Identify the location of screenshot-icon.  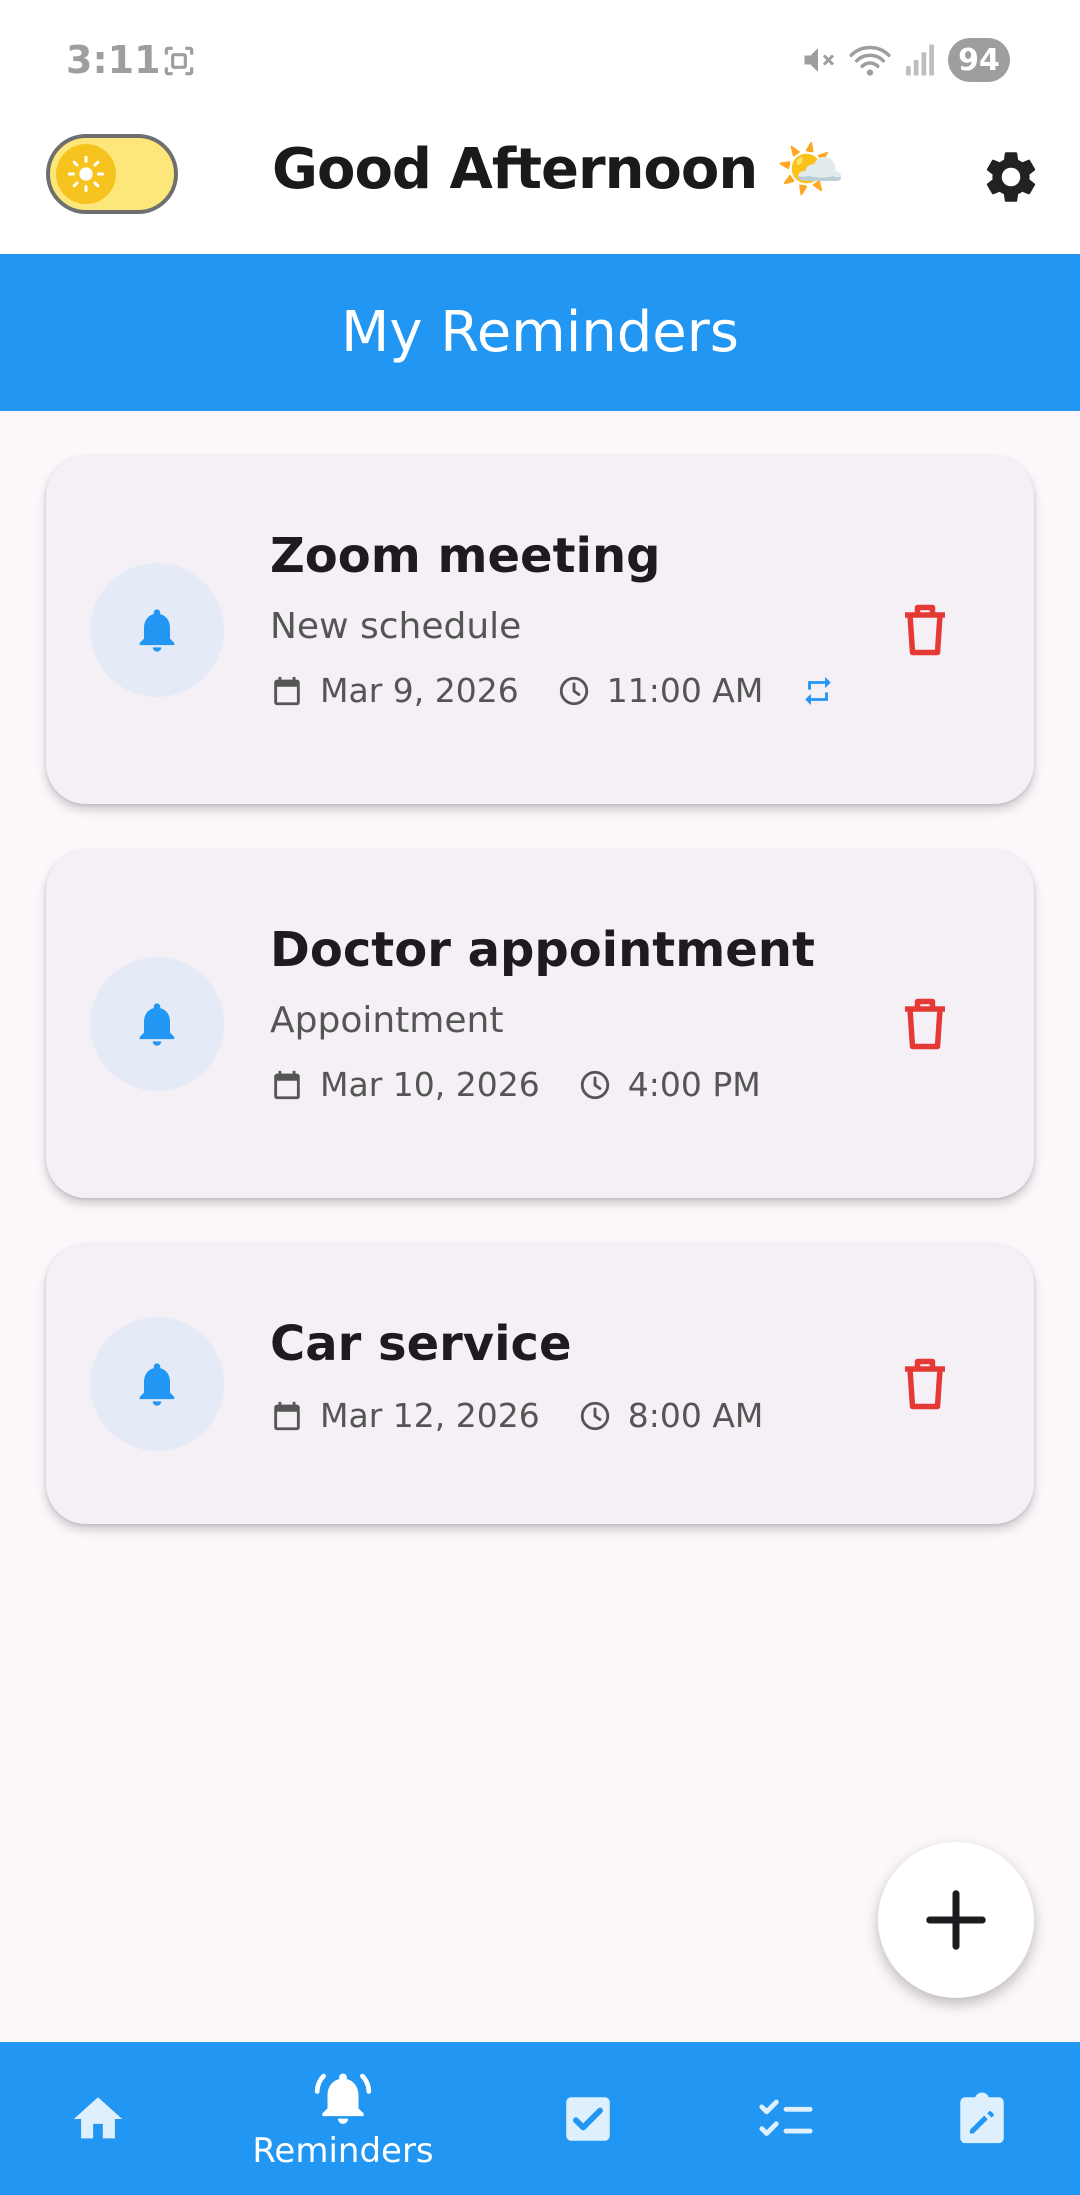
(179, 61).